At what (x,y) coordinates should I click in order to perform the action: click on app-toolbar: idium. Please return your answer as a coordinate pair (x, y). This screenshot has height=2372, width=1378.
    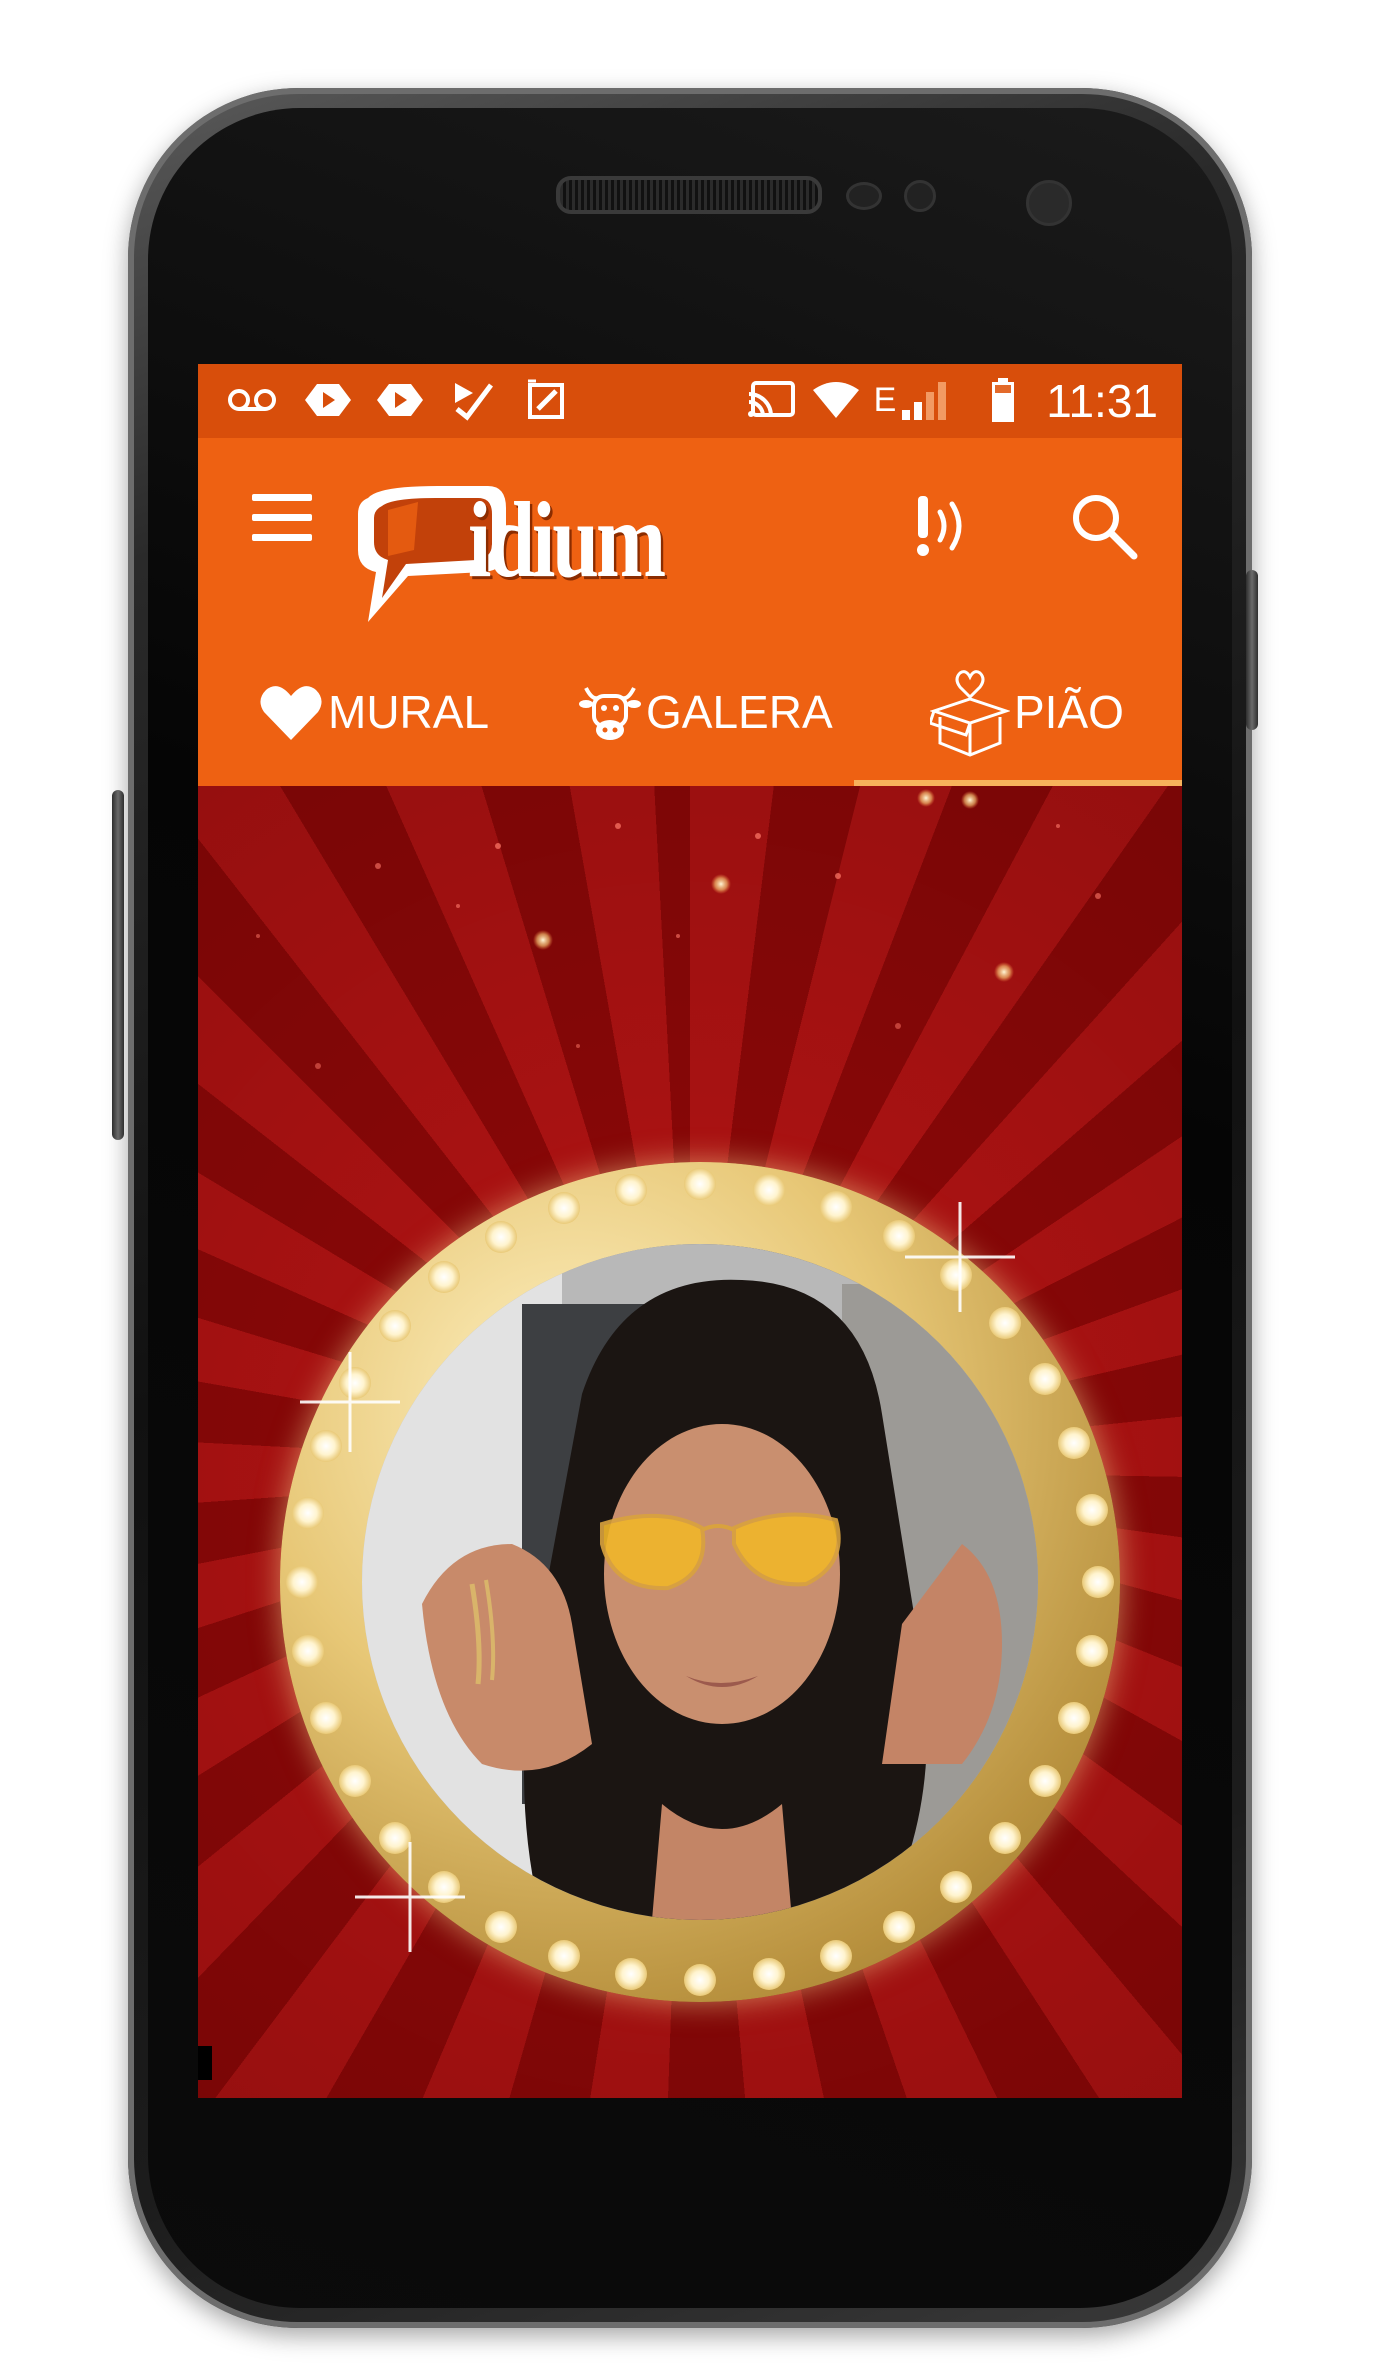
    Looking at the image, I should click on (690, 538).